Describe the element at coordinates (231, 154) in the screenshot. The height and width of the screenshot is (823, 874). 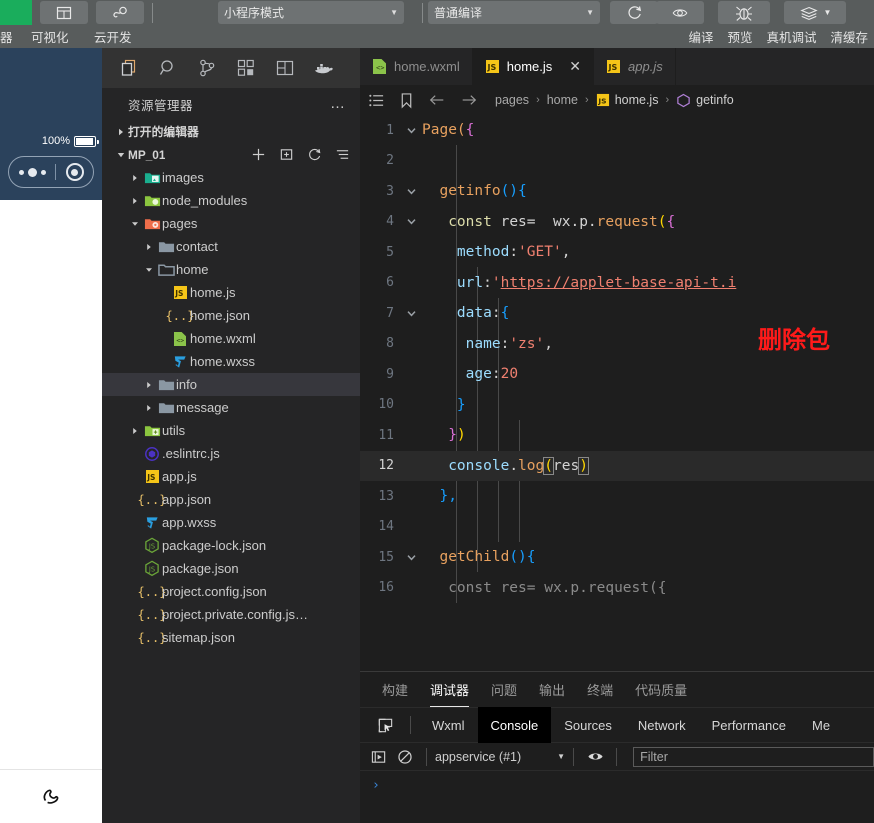
I see `project-root-row: MP_01` at that location.